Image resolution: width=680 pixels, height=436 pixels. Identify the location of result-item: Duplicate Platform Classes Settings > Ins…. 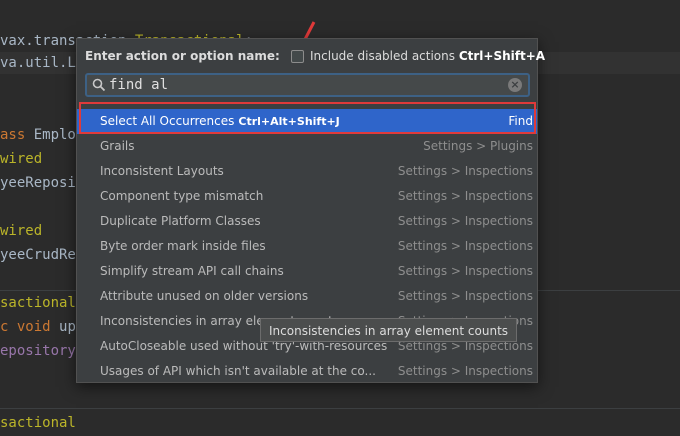
(307, 221).